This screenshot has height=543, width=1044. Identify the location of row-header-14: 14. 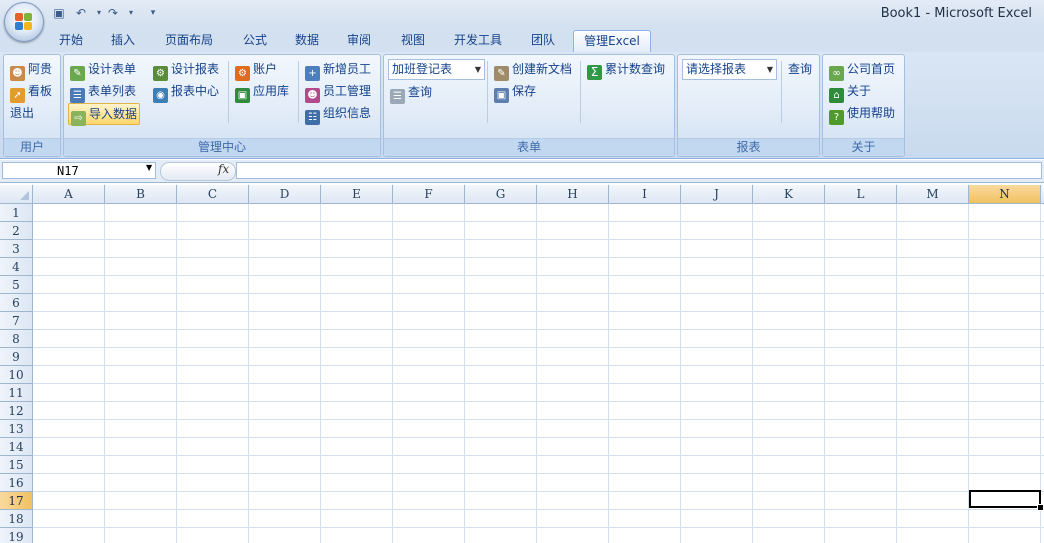
(16, 447).